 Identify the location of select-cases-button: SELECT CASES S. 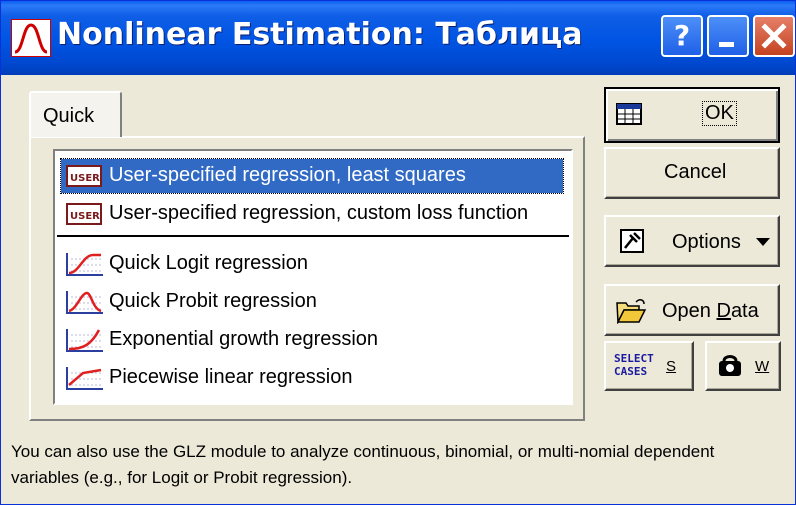
(649, 366).